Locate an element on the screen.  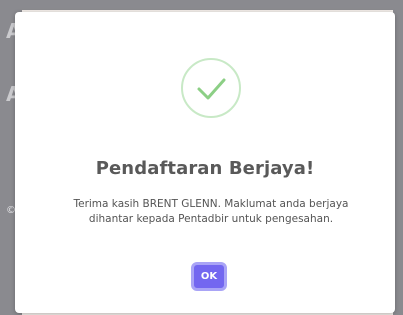
check-icon is located at coordinates (211, 89).